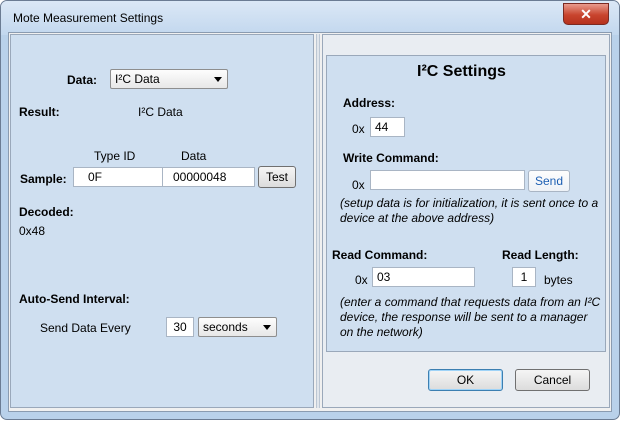 The height and width of the screenshot is (422, 622). Describe the element at coordinates (358, 185) in the screenshot. I see `write-prefix: 0x` at that location.